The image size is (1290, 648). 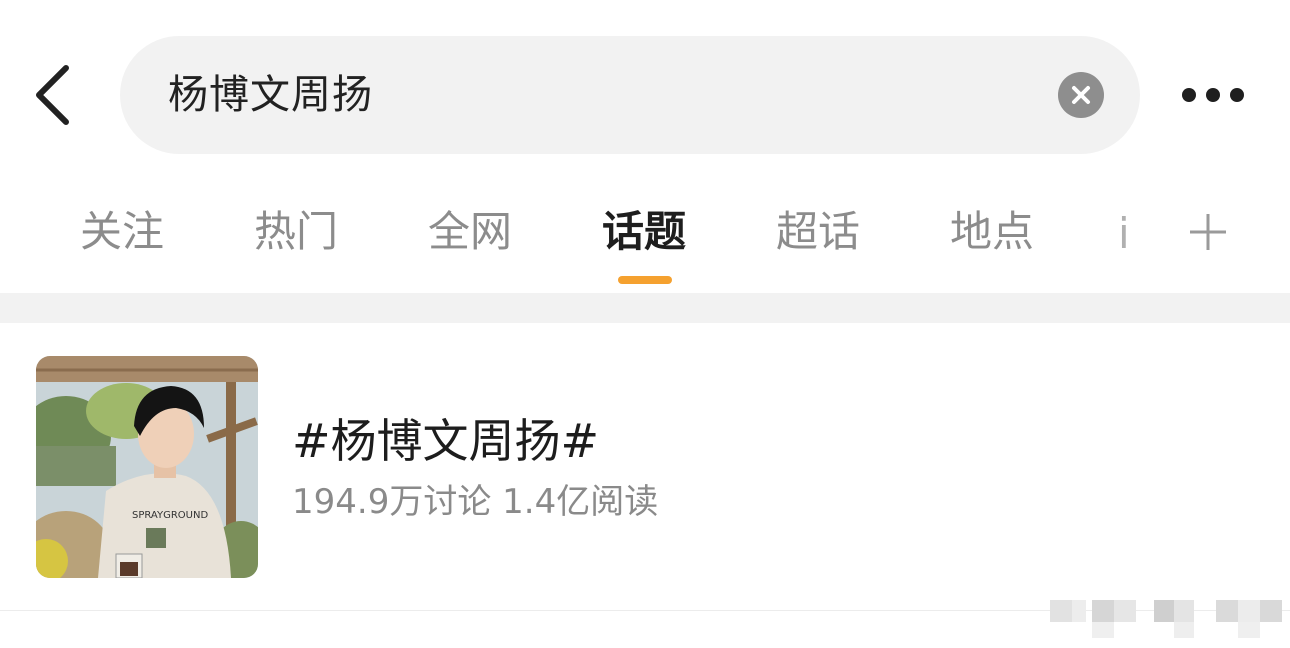 I want to click on tab-hot: 热门, so click(x=296, y=232).